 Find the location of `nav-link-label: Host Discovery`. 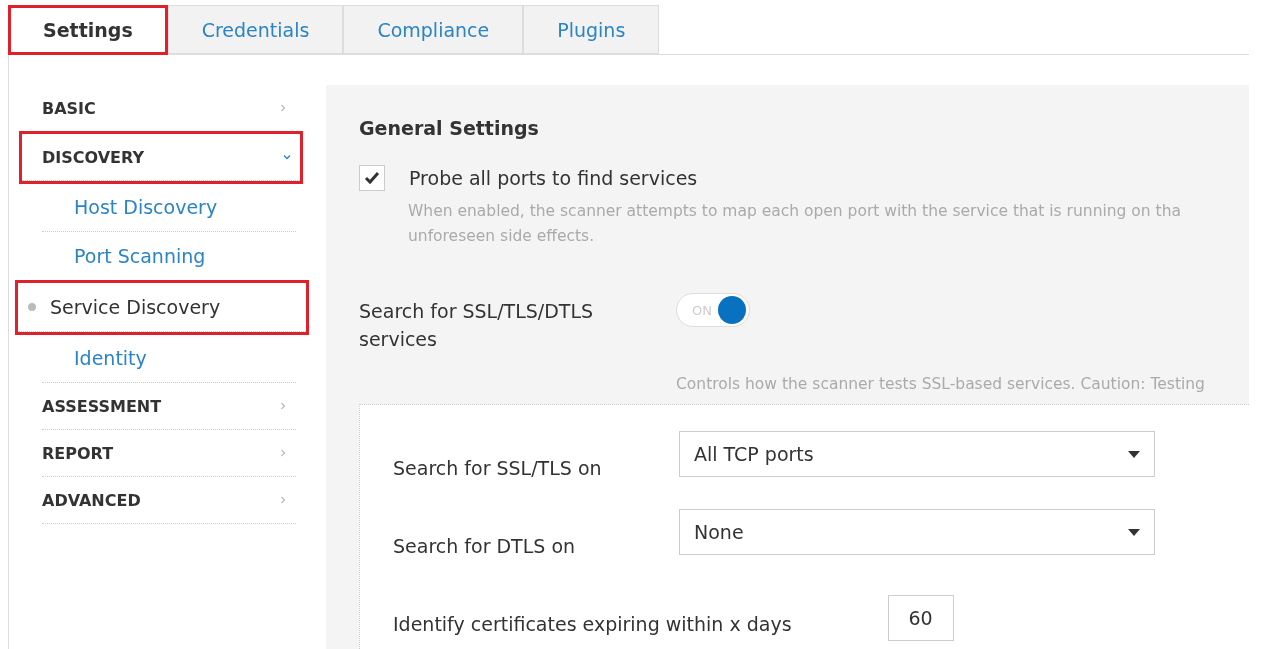

nav-link-label: Host Discovery is located at coordinates (146, 207).